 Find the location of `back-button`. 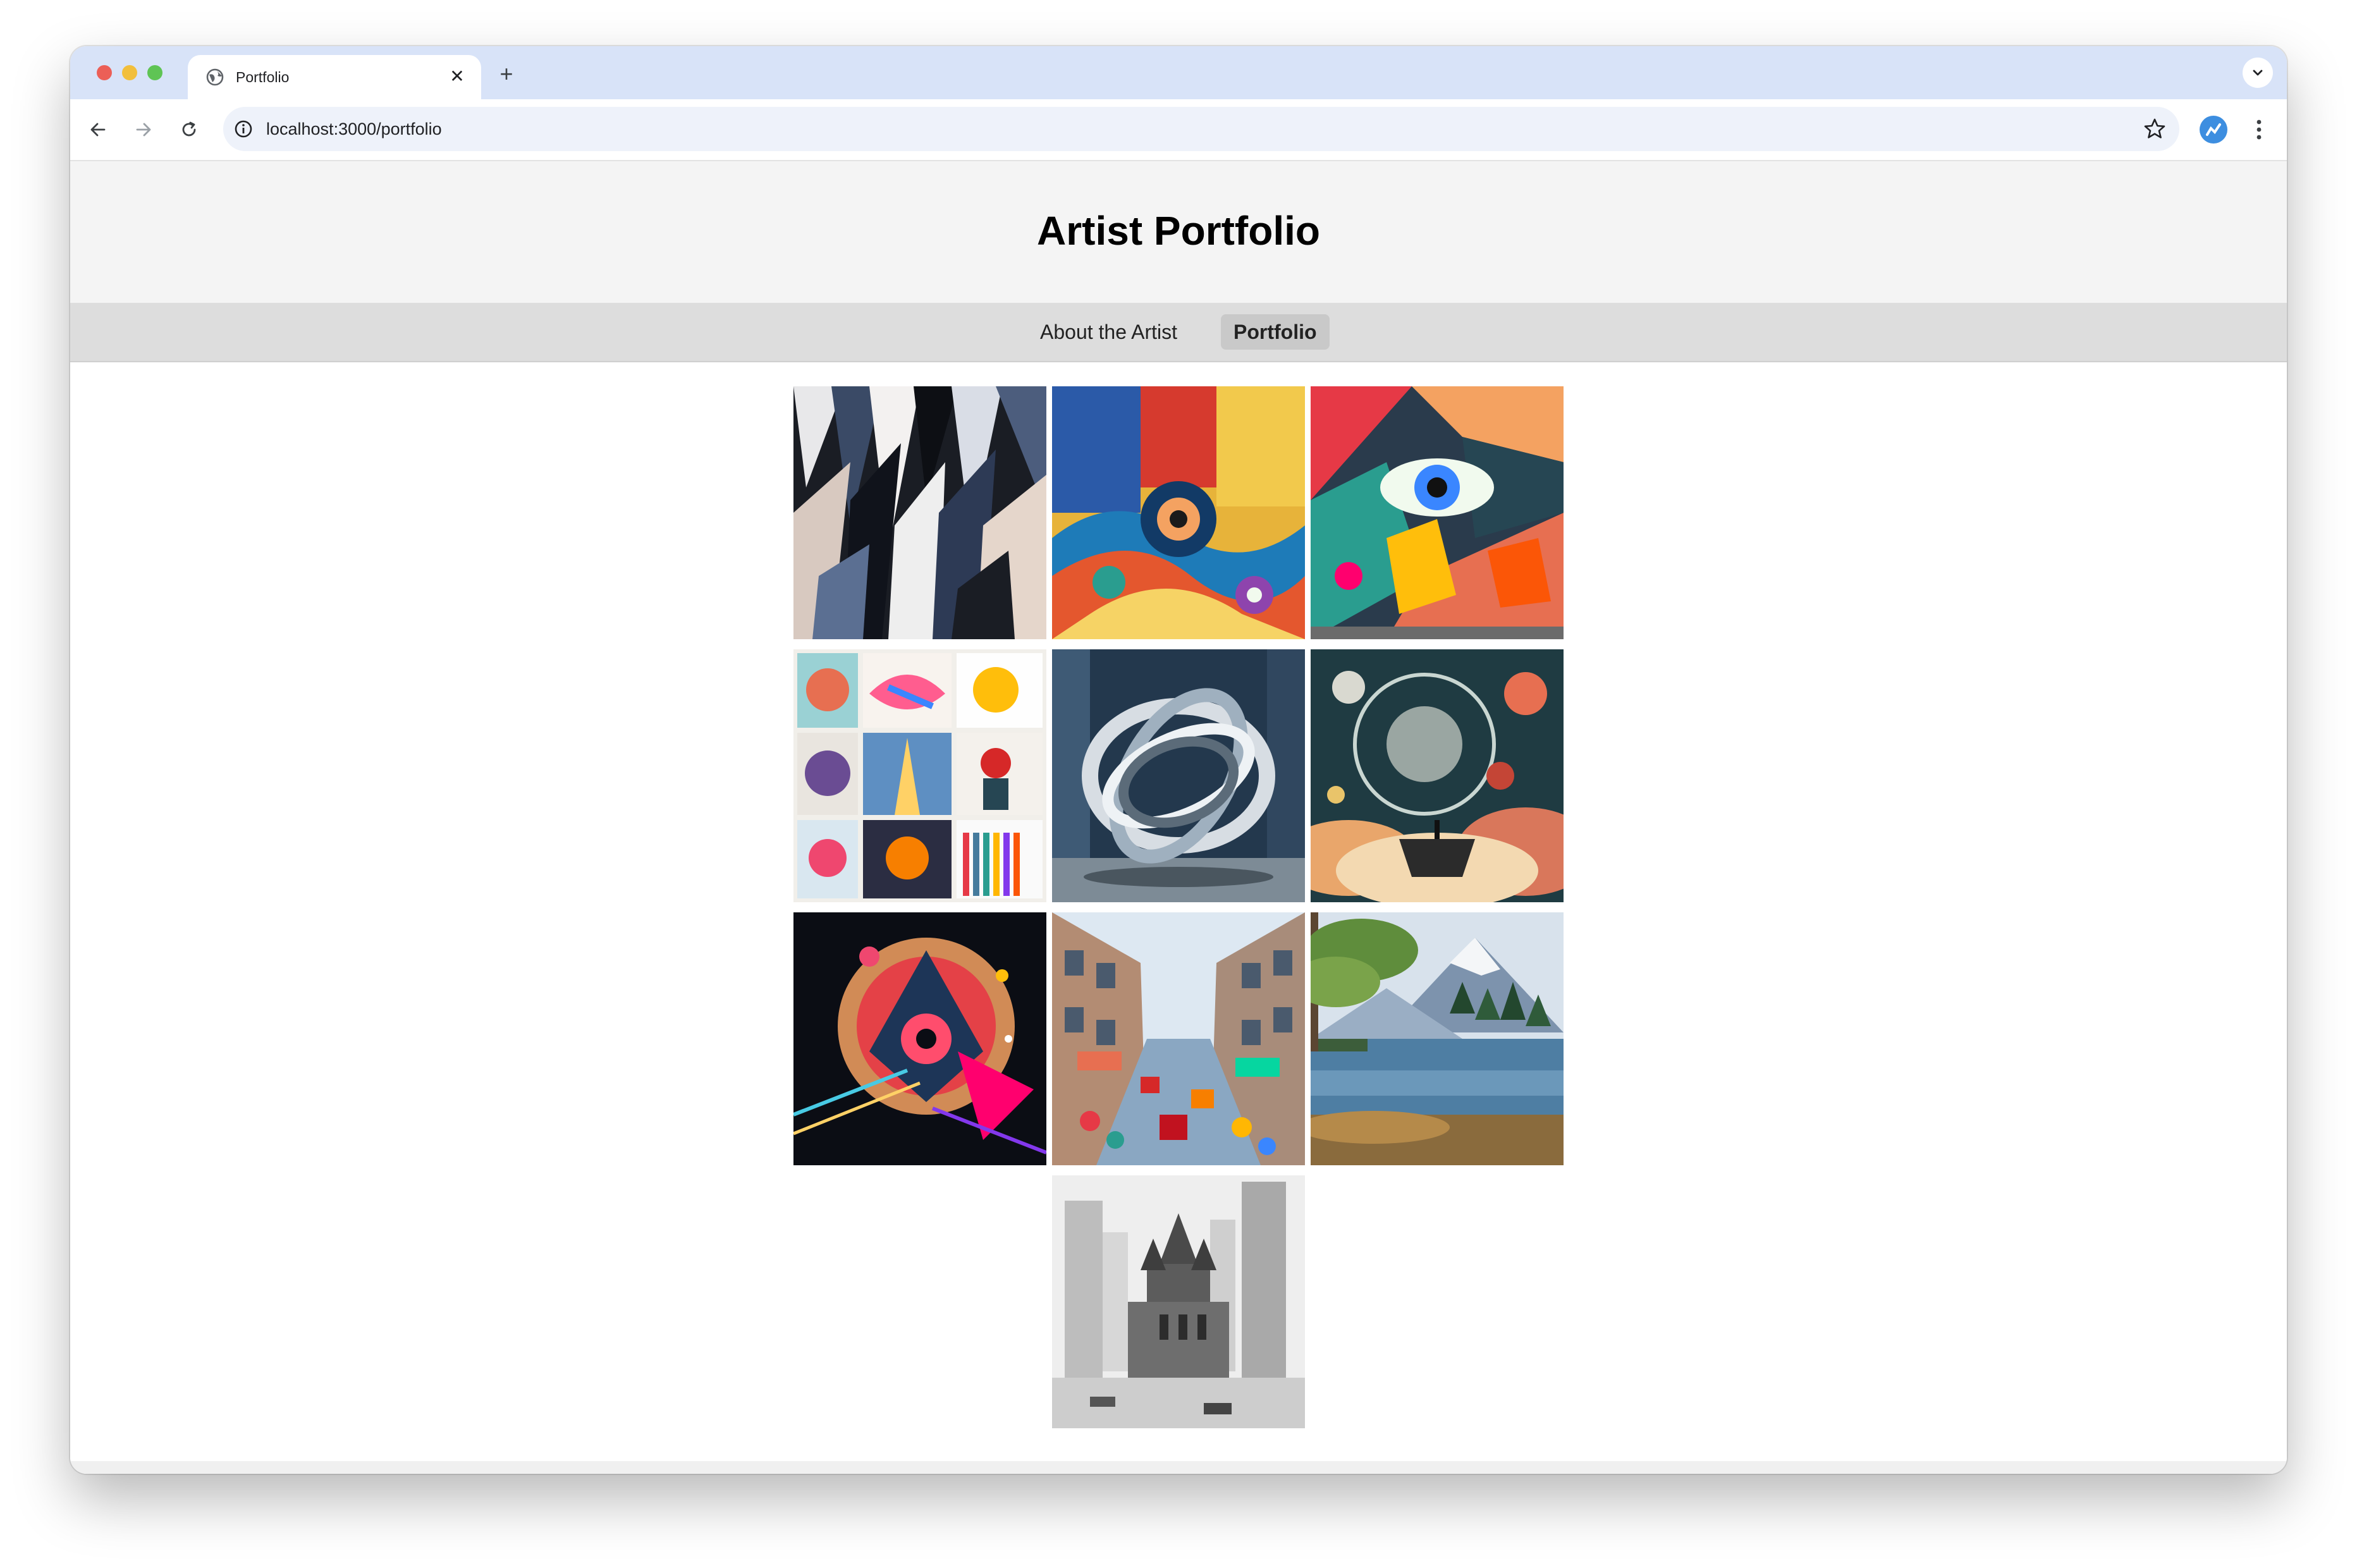

back-button is located at coordinates (98, 129).